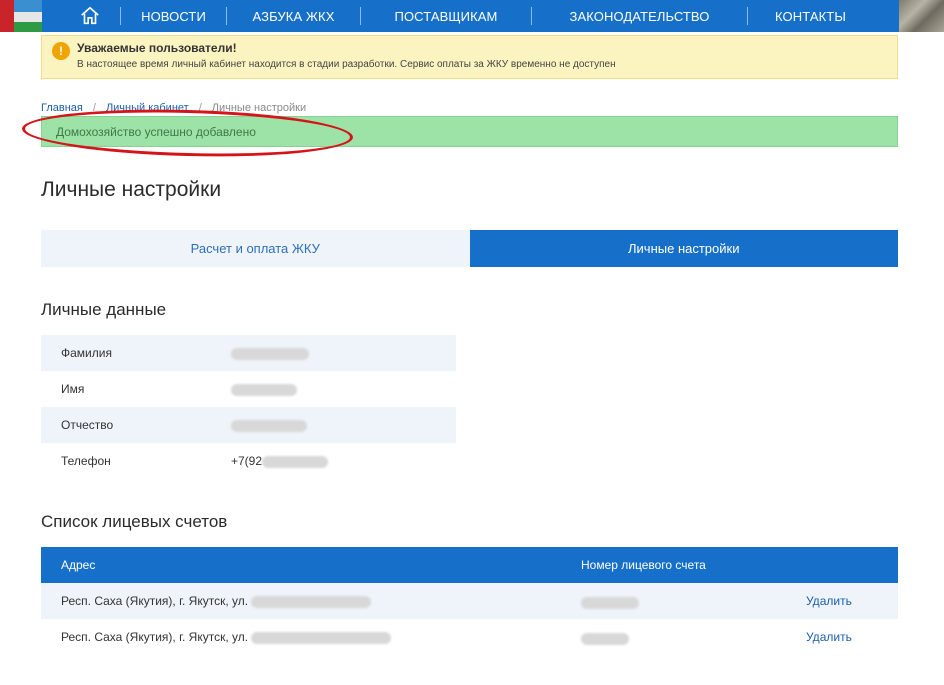  Describe the element at coordinates (255, 248) in the screenshot. I see `tab-payment: Расчет и оплата ЖКУ` at that location.